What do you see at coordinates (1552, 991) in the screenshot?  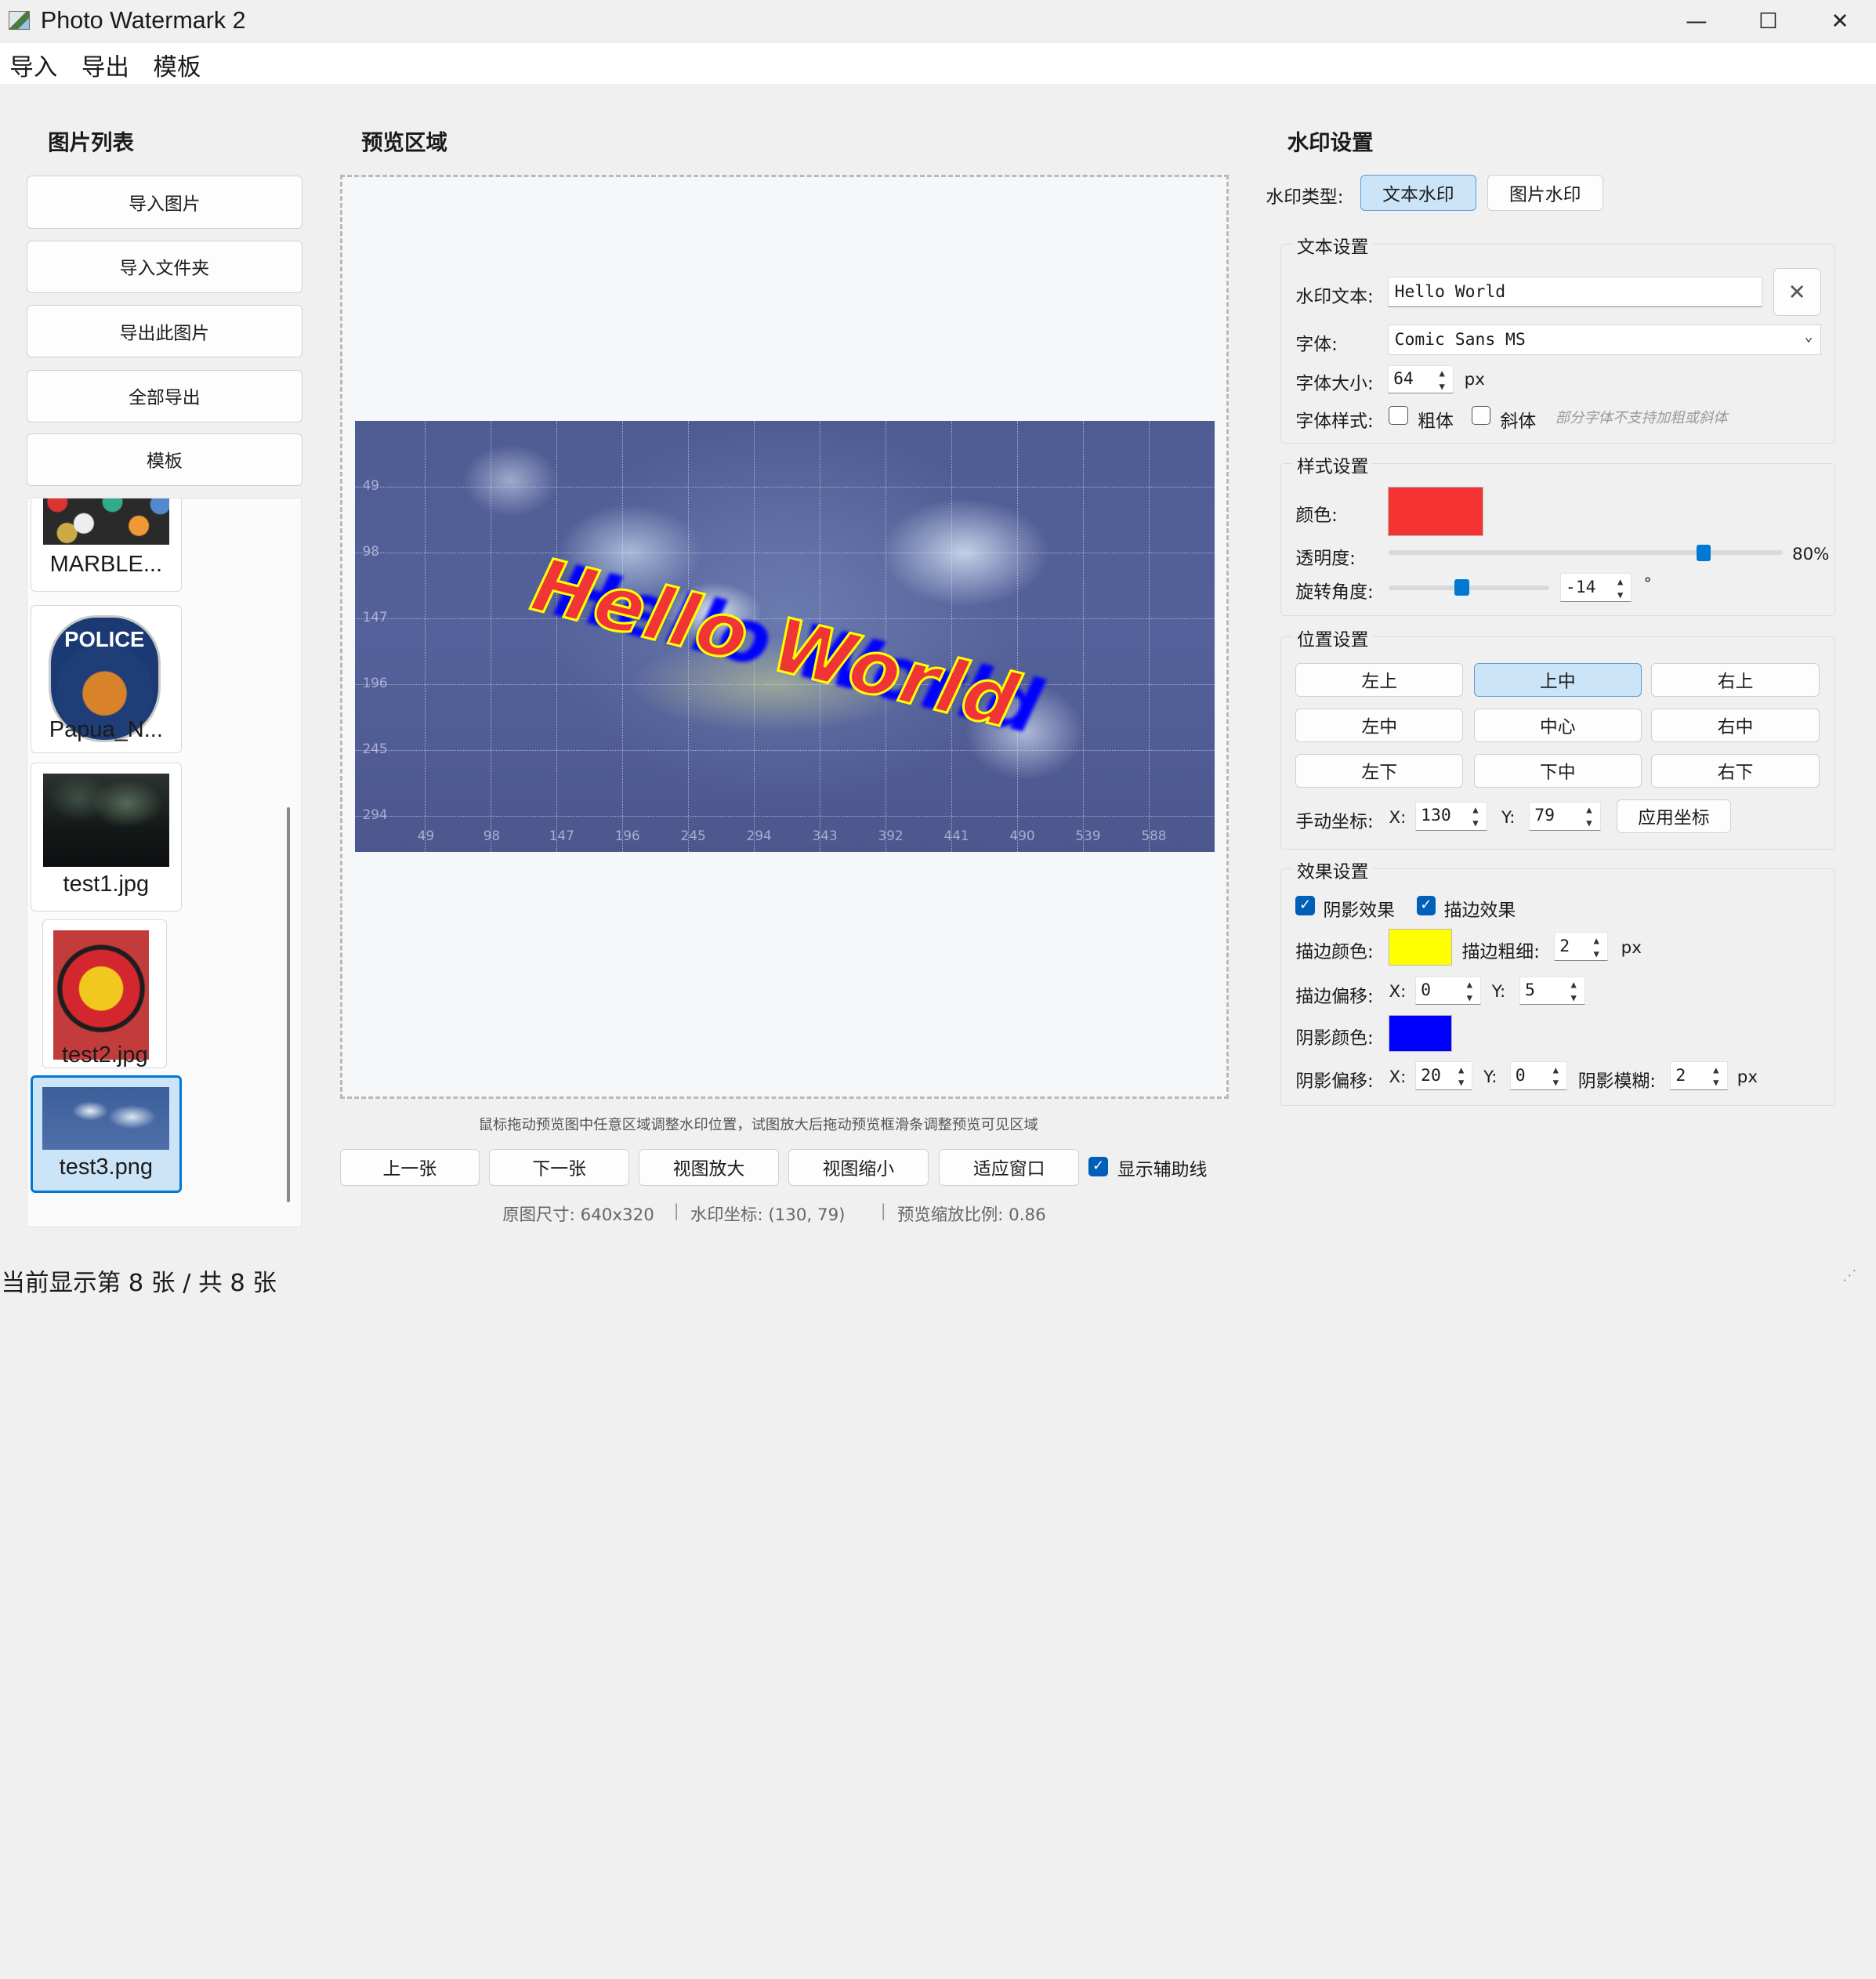 I see `stroke-offset-y-spinbox: 5 ▲ ▼` at bounding box center [1552, 991].